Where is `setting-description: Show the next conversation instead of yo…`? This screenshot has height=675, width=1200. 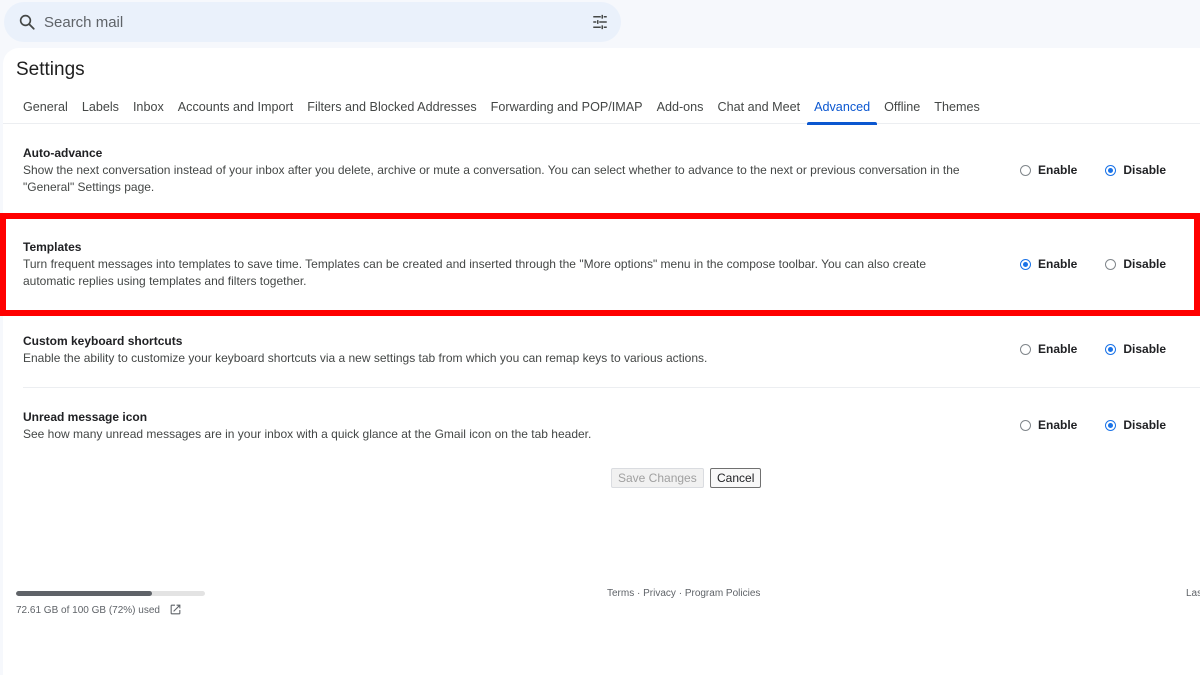 setting-description: Show the next conversation instead of yo… is located at coordinates (491, 178).